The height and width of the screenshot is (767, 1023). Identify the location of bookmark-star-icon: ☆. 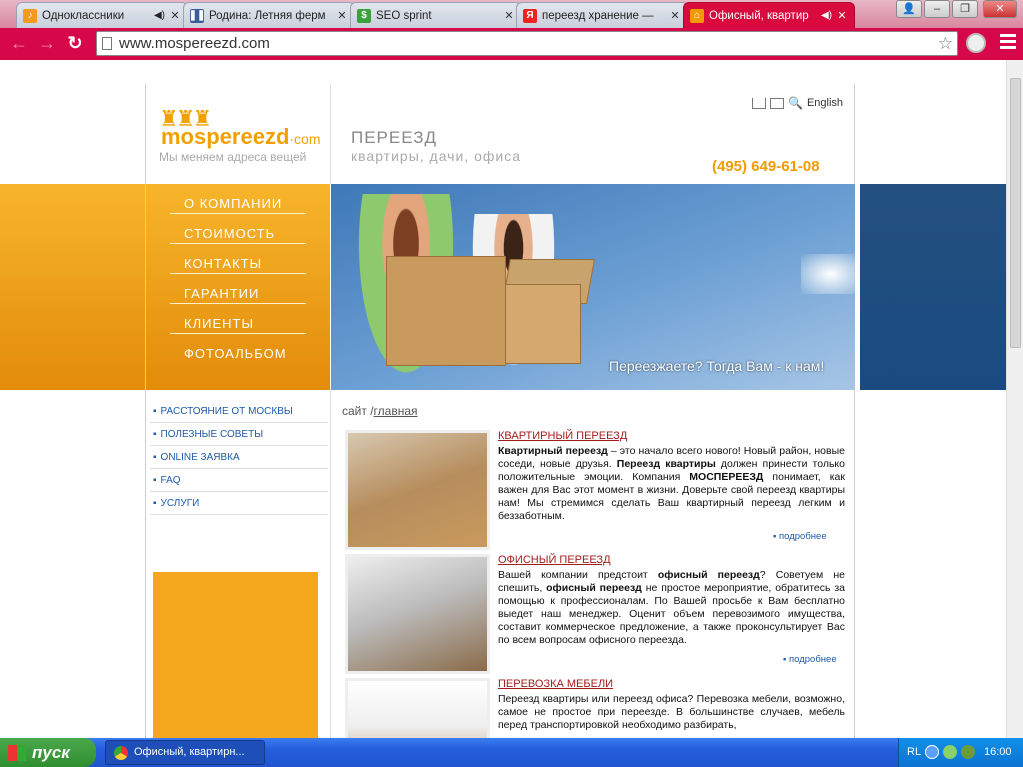
(945, 43).